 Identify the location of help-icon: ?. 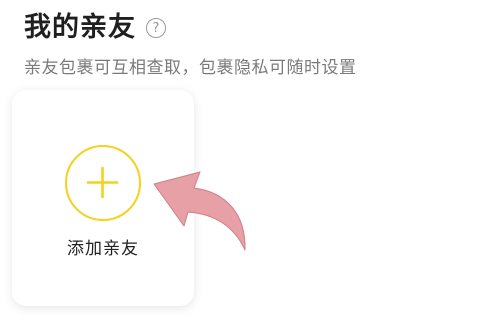
(156, 28).